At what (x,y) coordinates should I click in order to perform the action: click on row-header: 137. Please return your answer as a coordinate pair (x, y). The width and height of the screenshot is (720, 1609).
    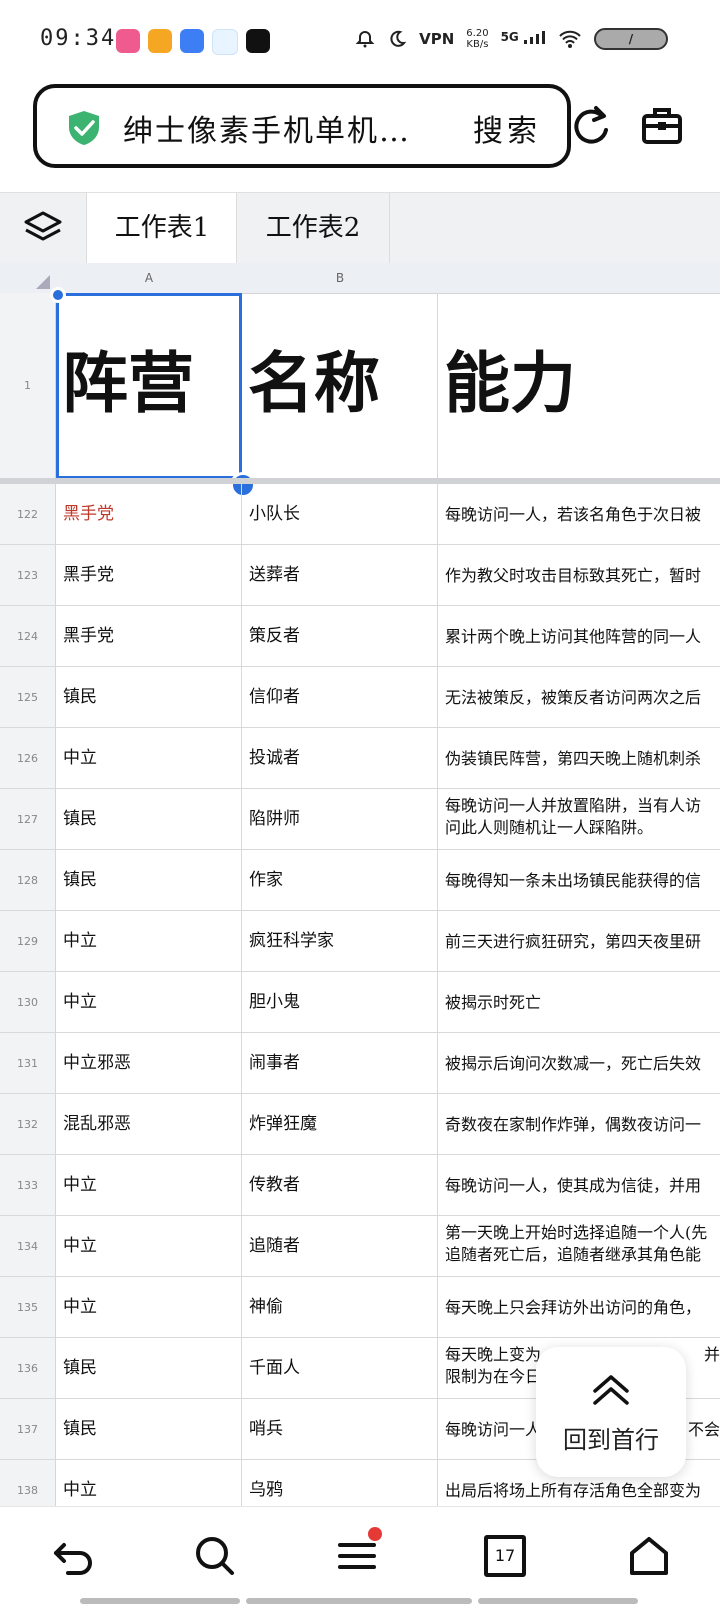
    Looking at the image, I should click on (28, 1429).